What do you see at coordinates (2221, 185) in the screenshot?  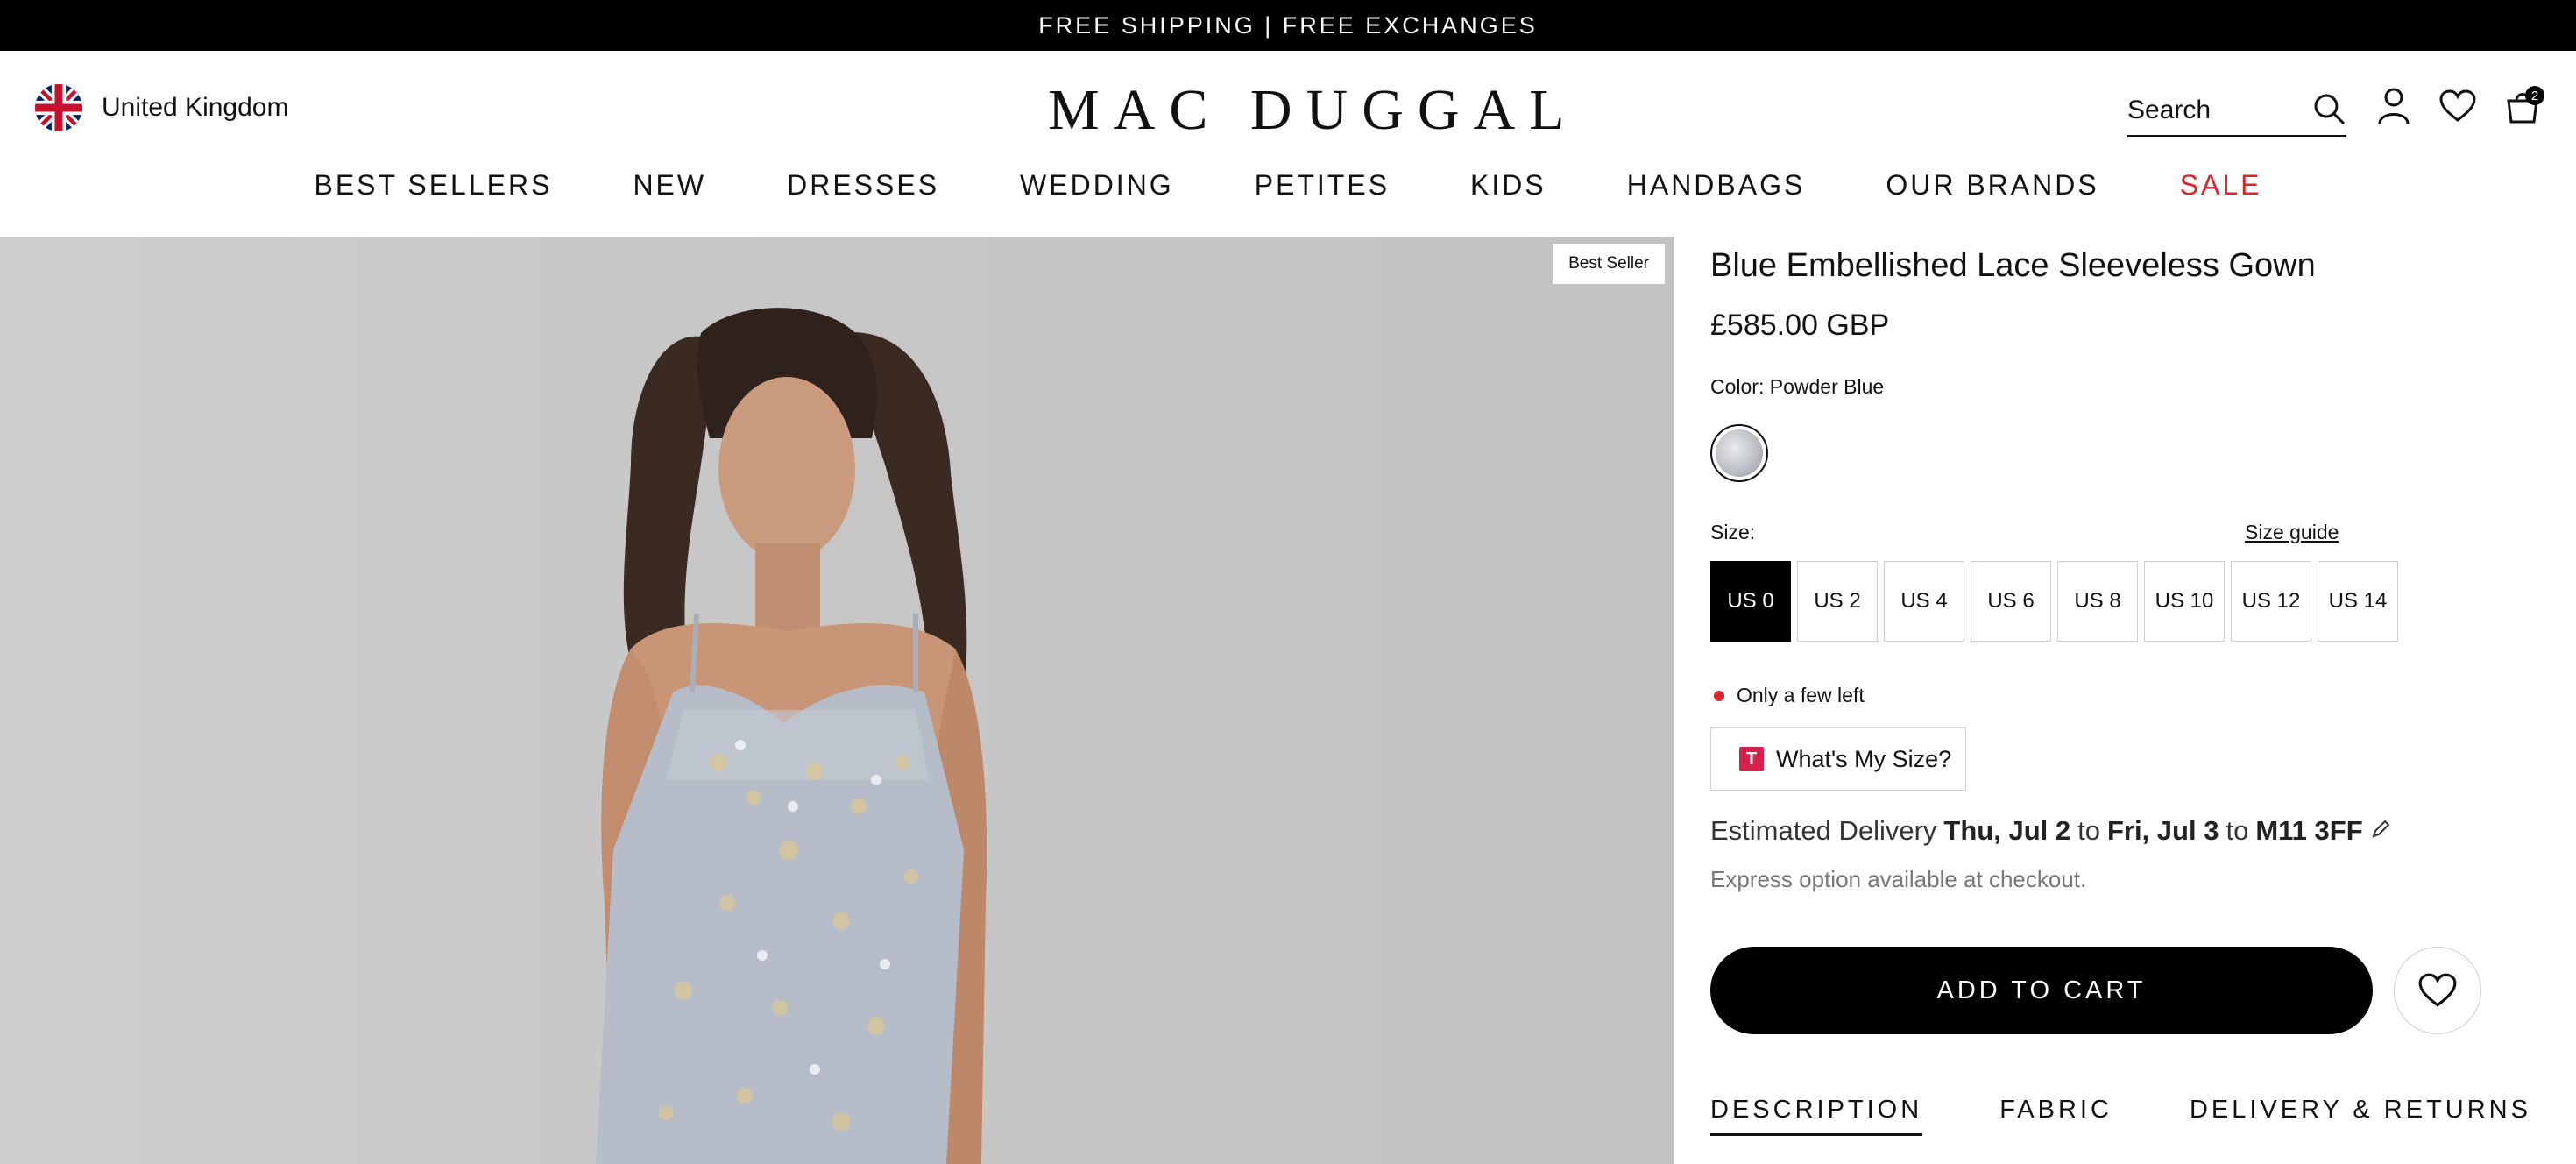 I see `nav-item-sale: SALE` at bounding box center [2221, 185].